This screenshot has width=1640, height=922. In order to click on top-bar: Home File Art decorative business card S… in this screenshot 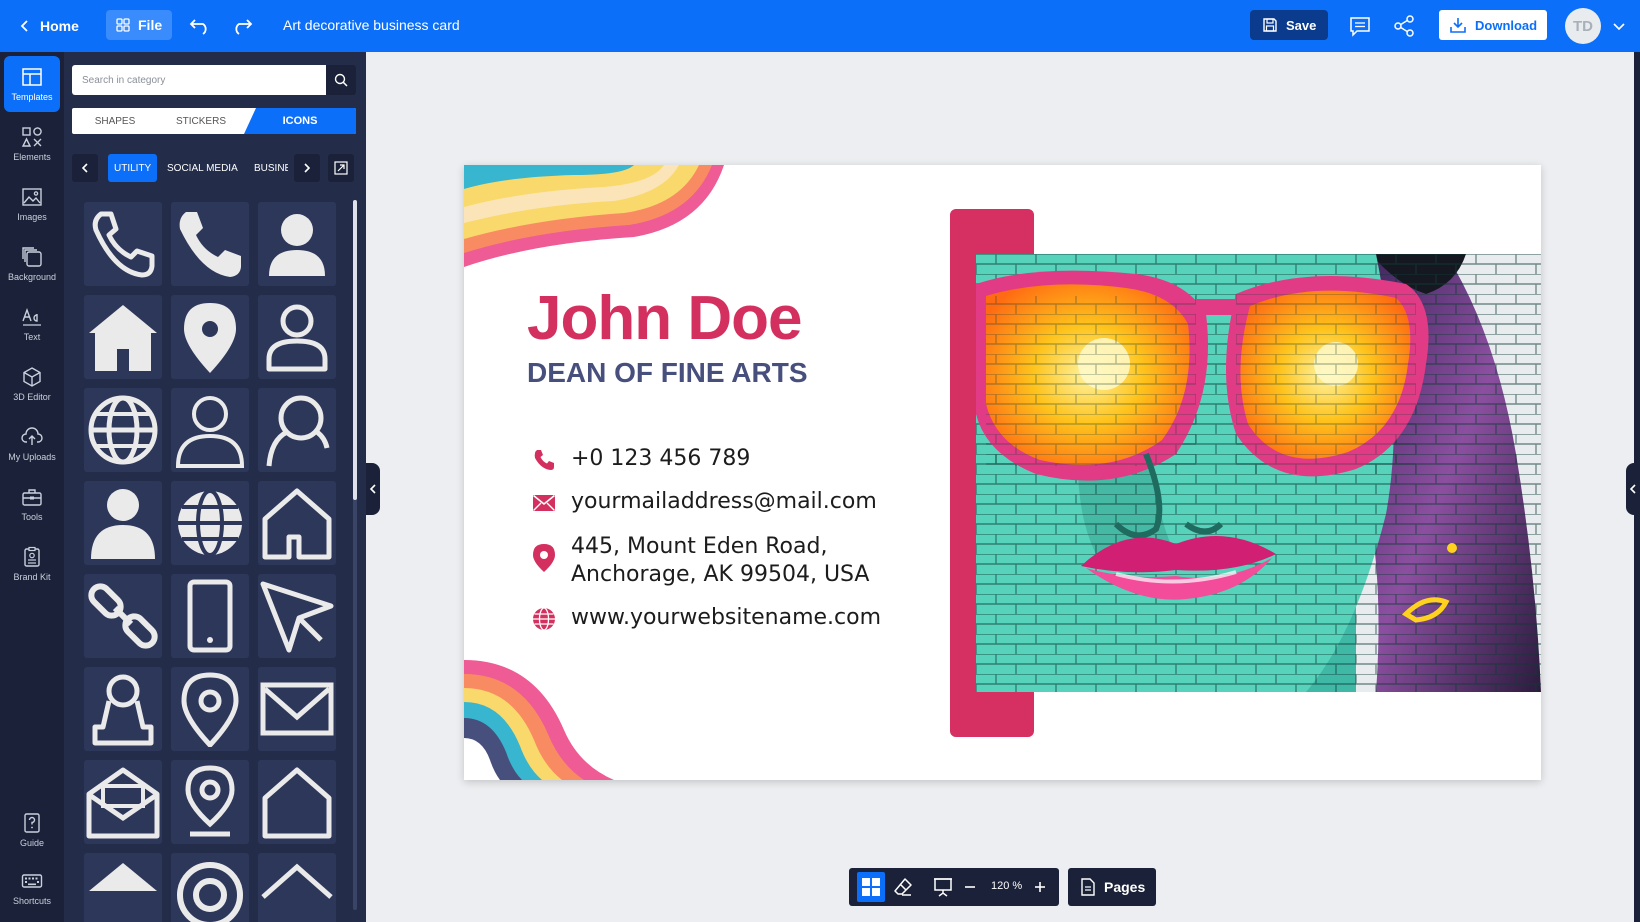, I will do `click(820, 26)`.